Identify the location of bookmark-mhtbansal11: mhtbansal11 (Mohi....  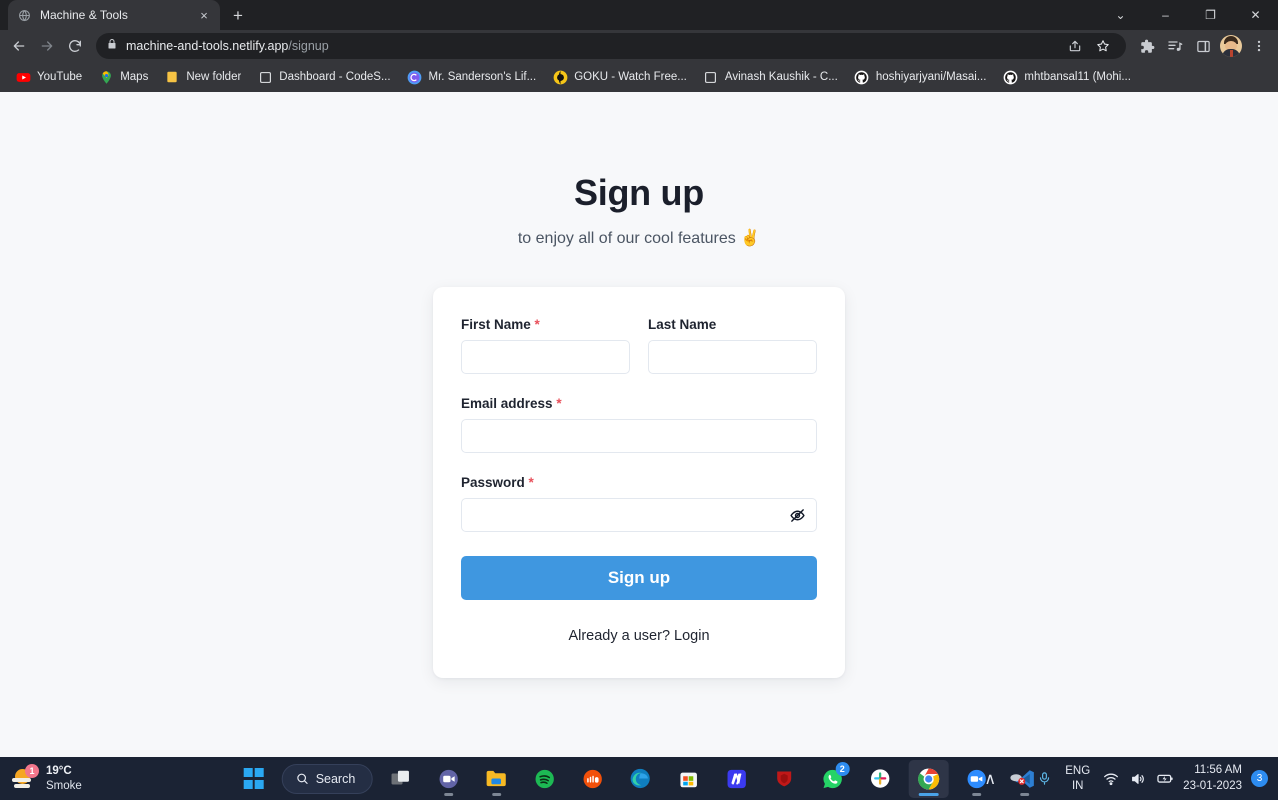
(1066, 77).